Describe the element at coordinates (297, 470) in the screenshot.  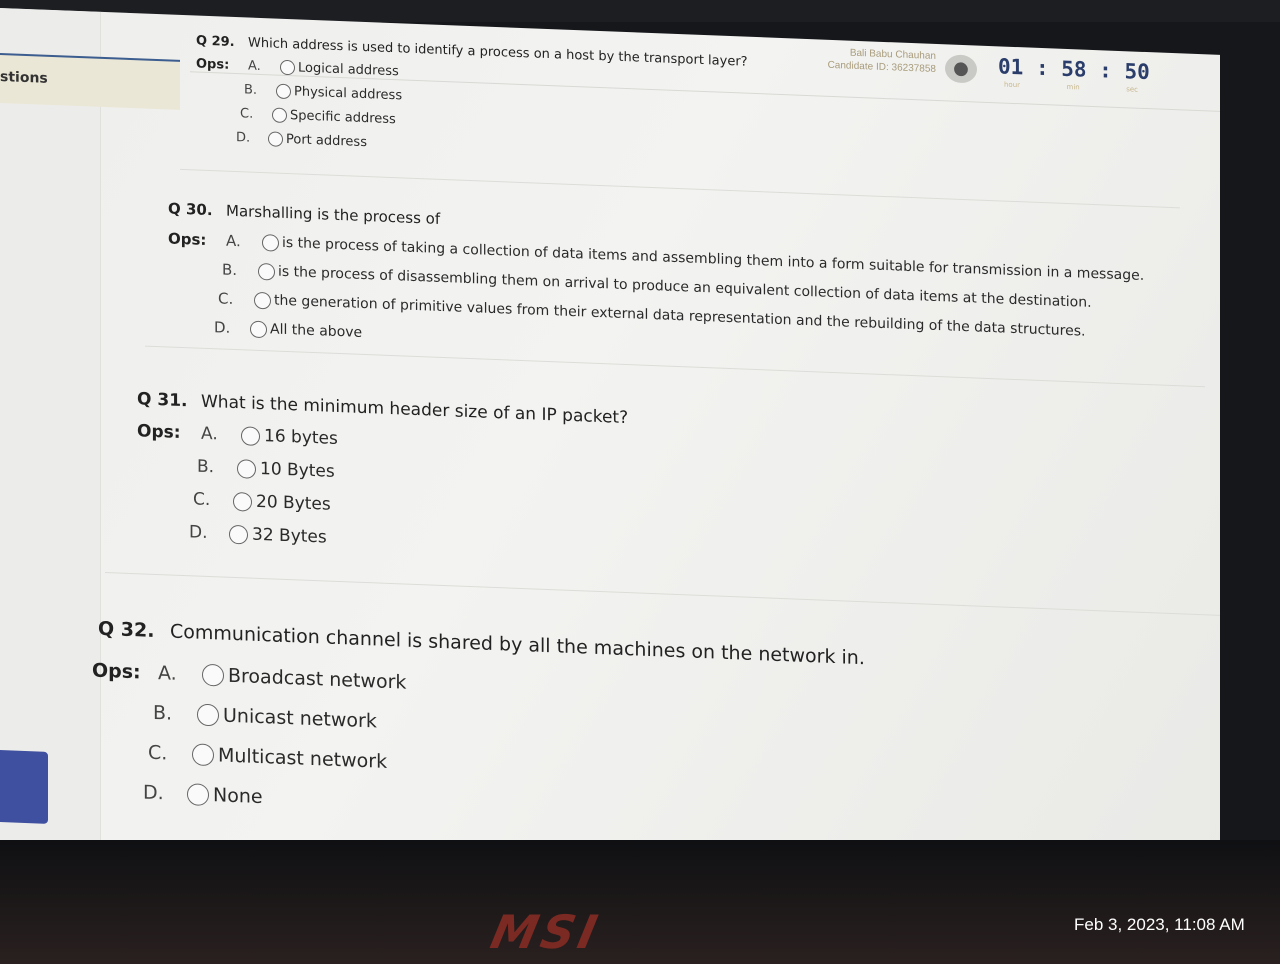
I see `option-text-b: 10 Bytes` at that location.